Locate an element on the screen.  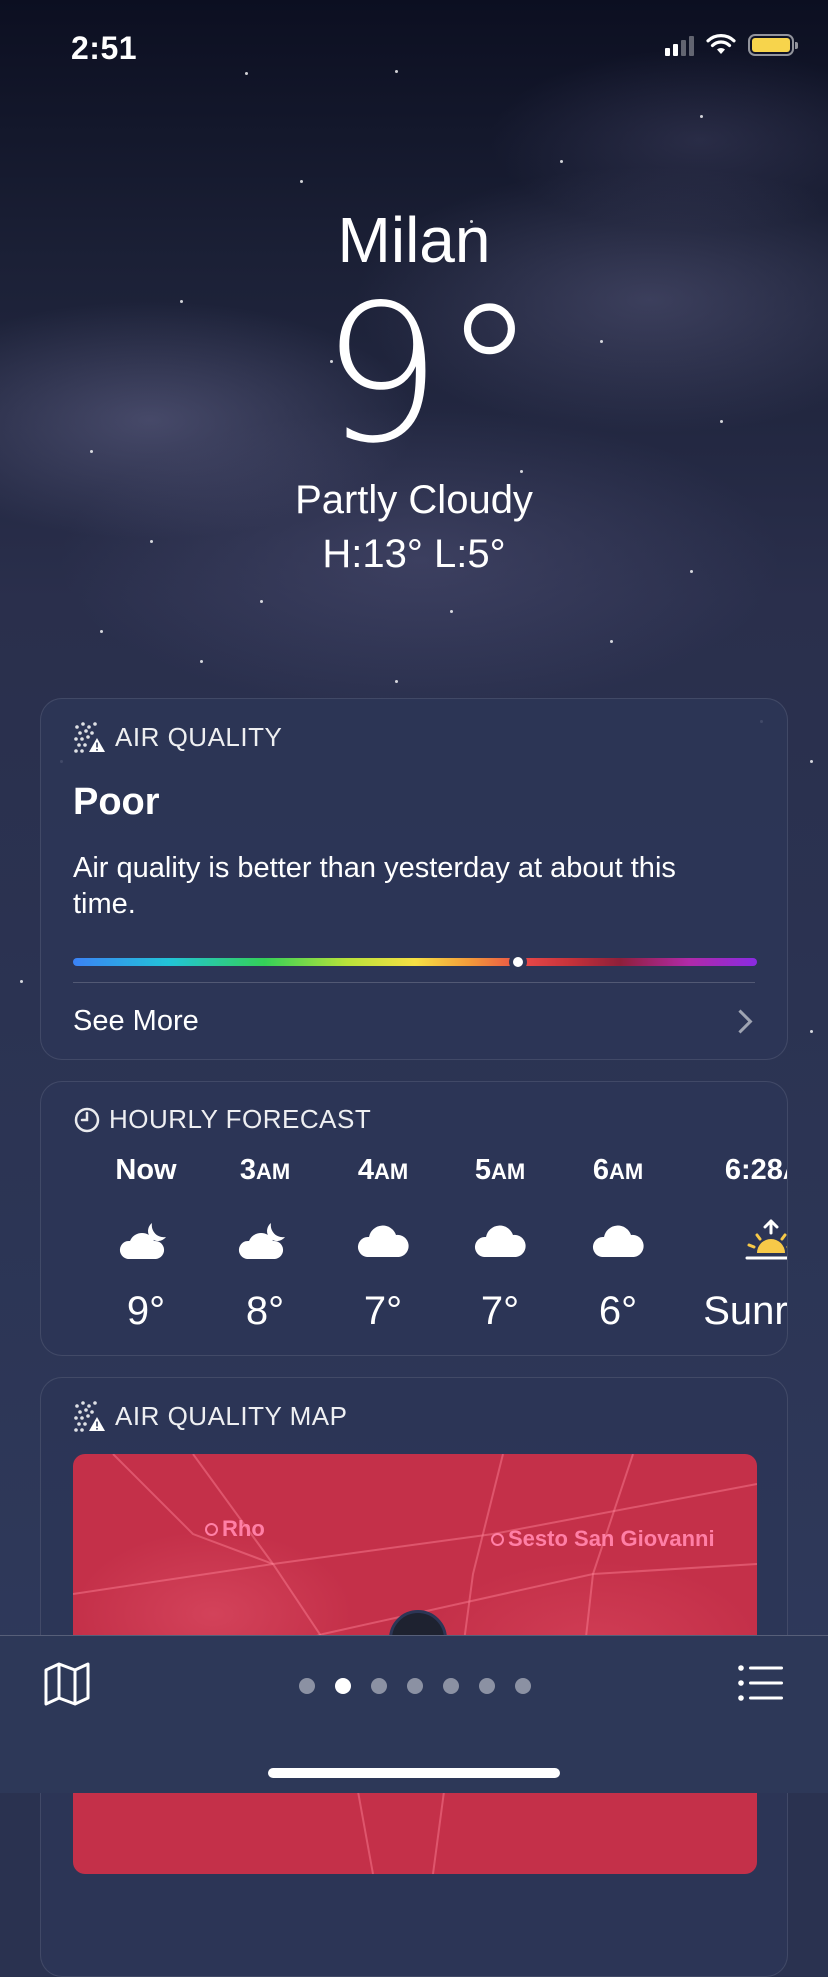
bottom-toolbar is located at coordinates (414, 1714).